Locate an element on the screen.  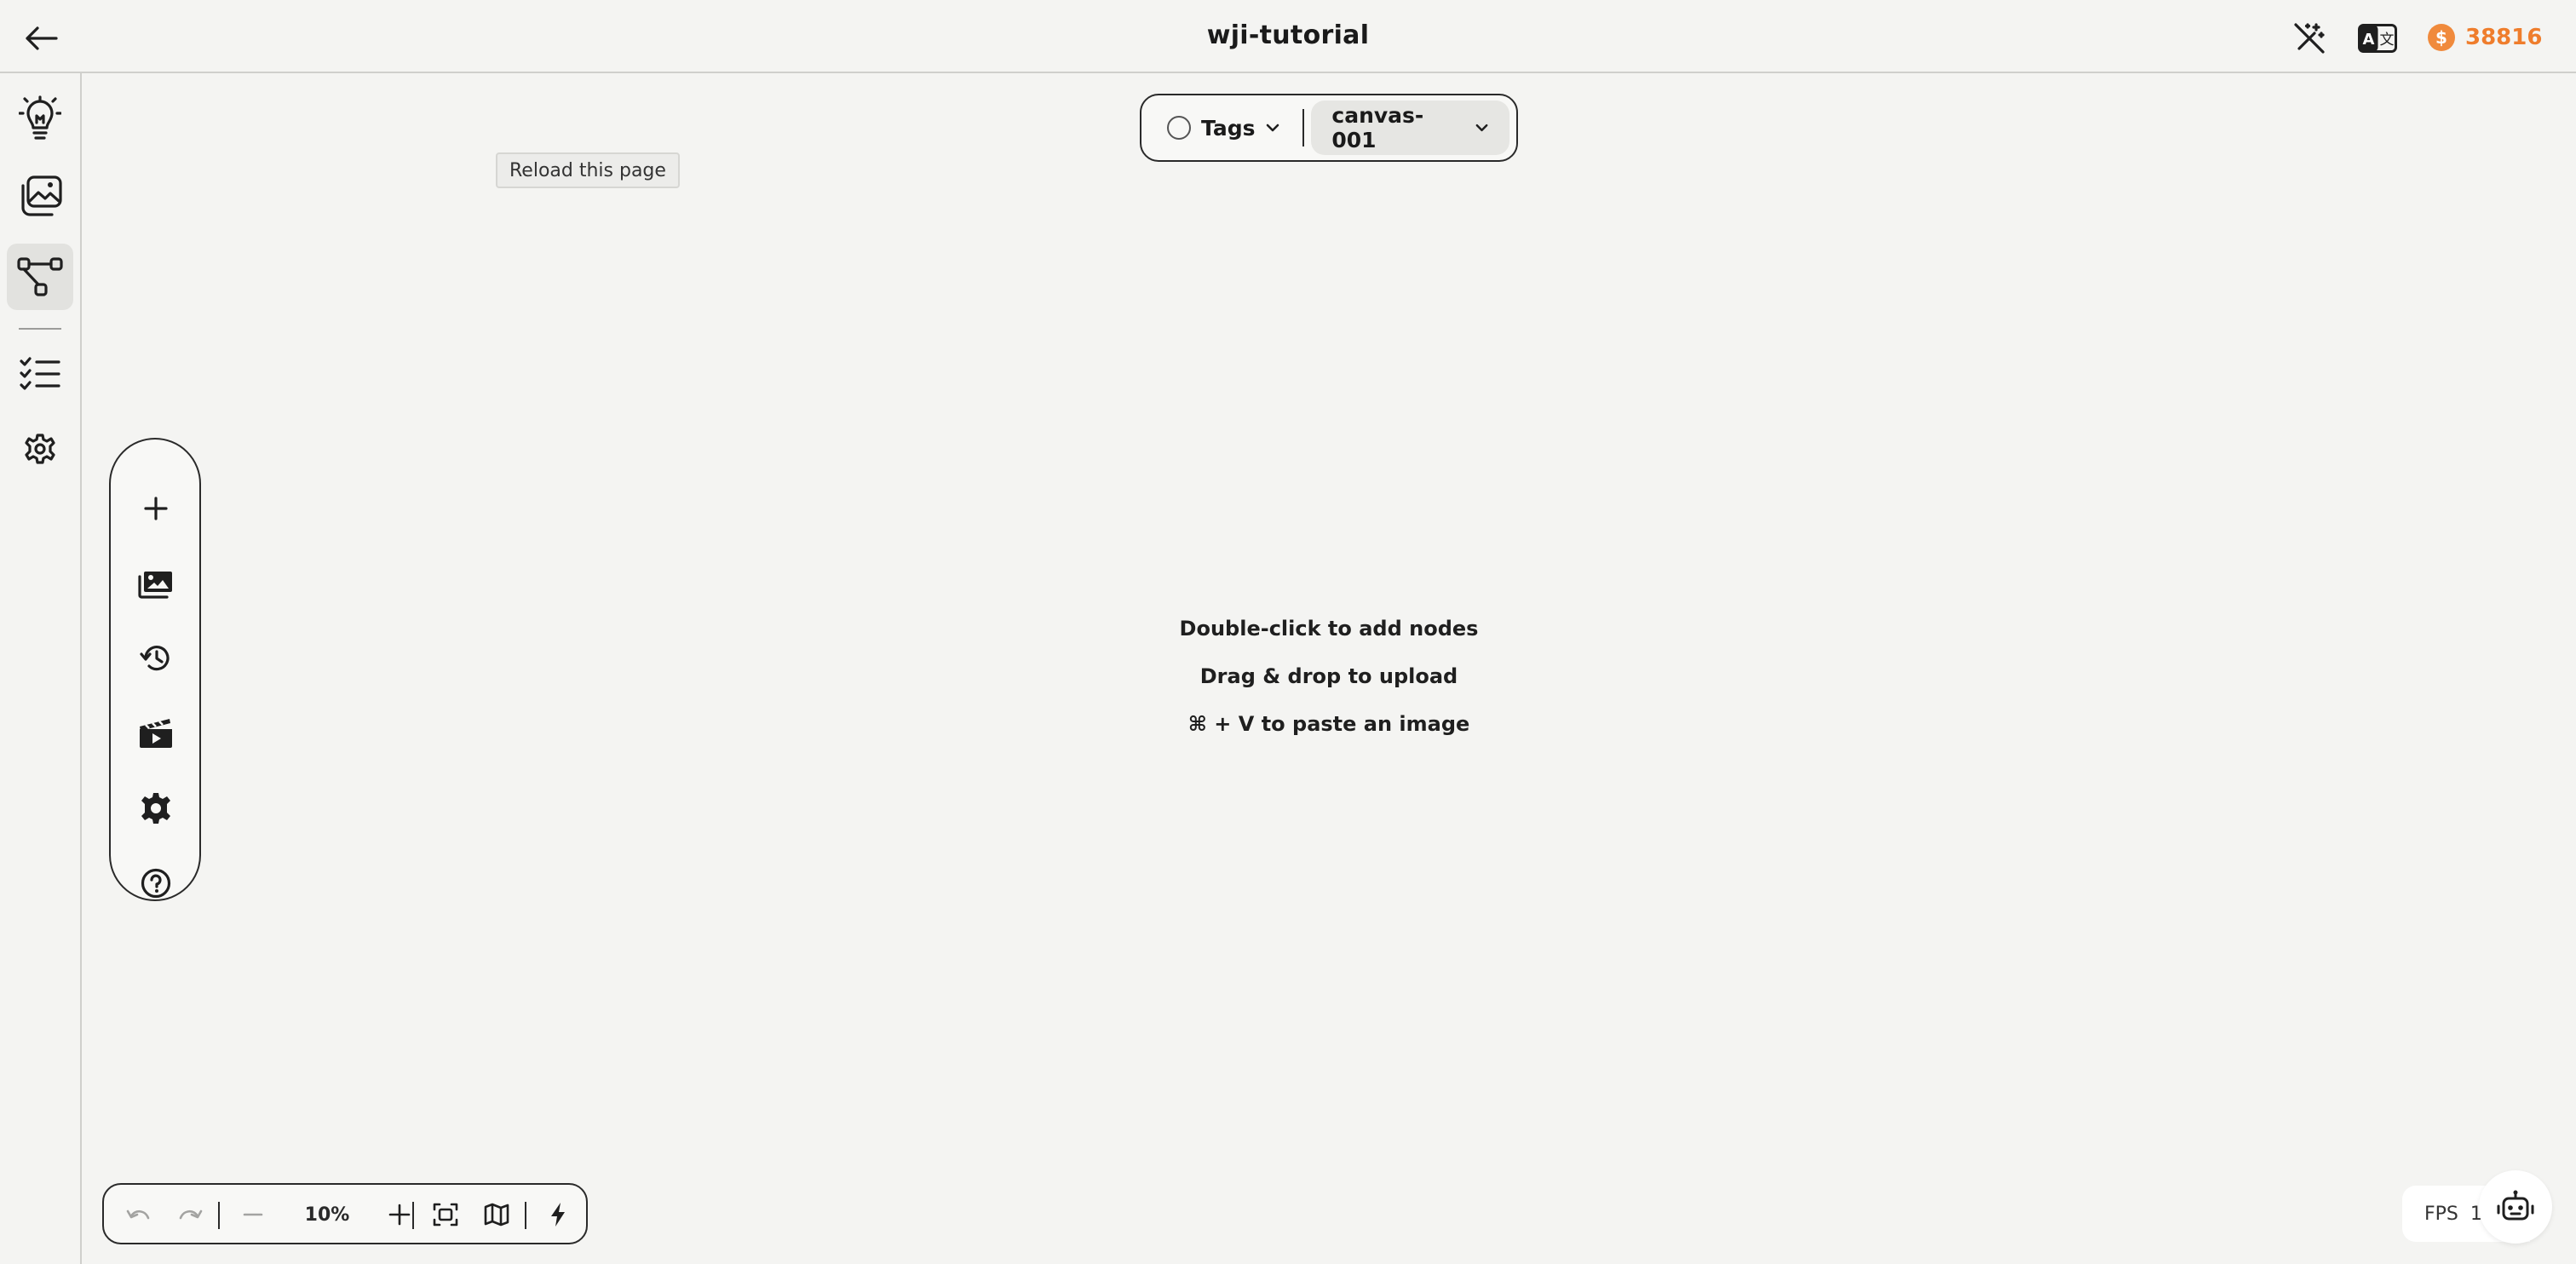
fit-screen-icon is located at coordinates (446, 1215).